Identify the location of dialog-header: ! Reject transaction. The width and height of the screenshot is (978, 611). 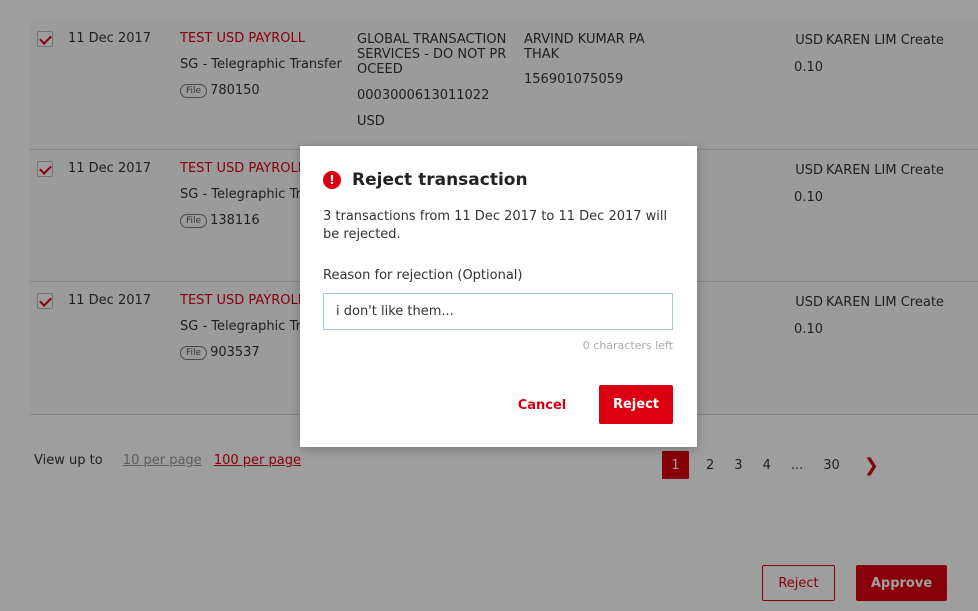
(425, 180).